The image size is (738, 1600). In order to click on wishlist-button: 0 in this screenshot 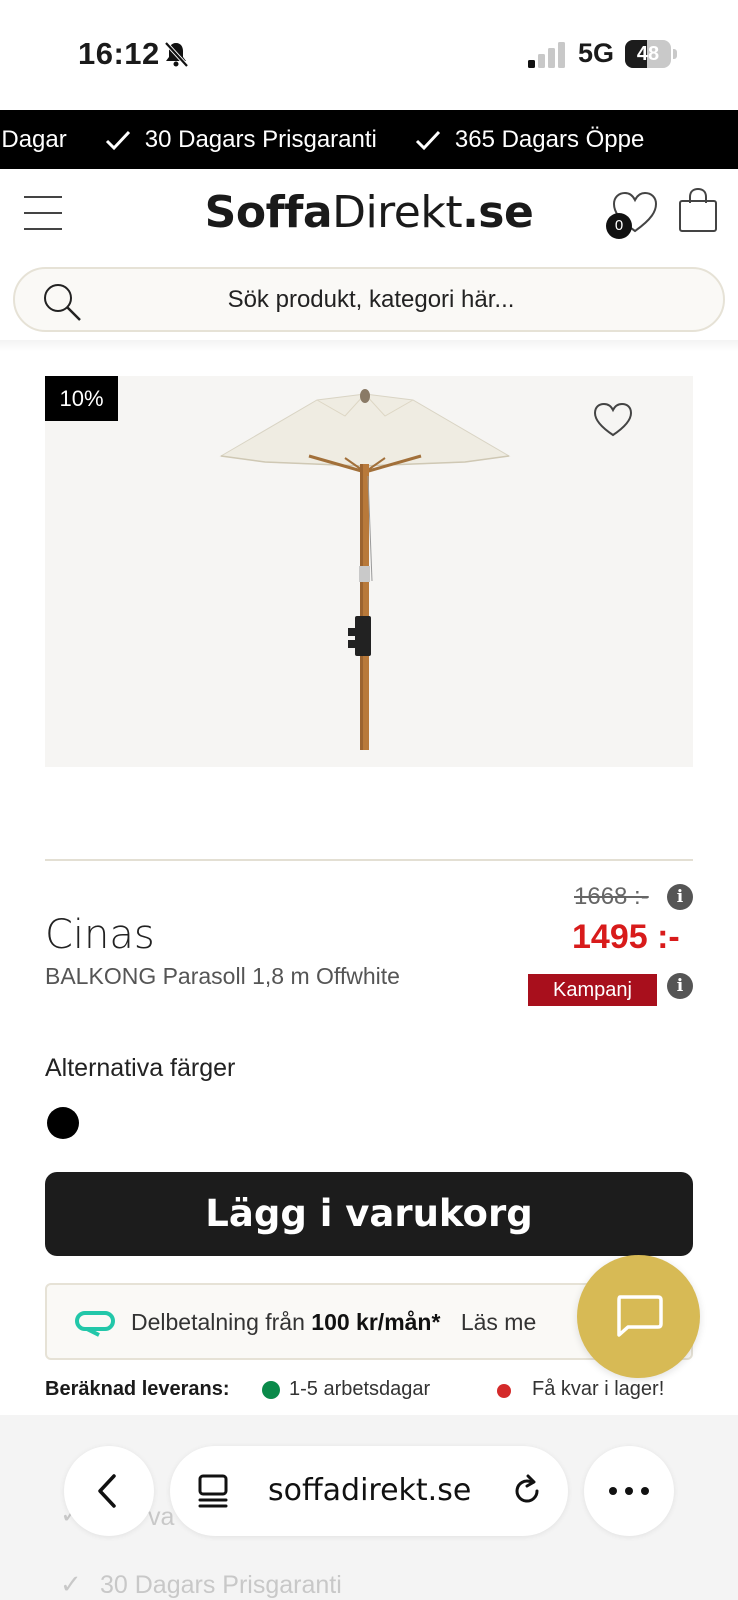, I will do `click(632, 215)`.